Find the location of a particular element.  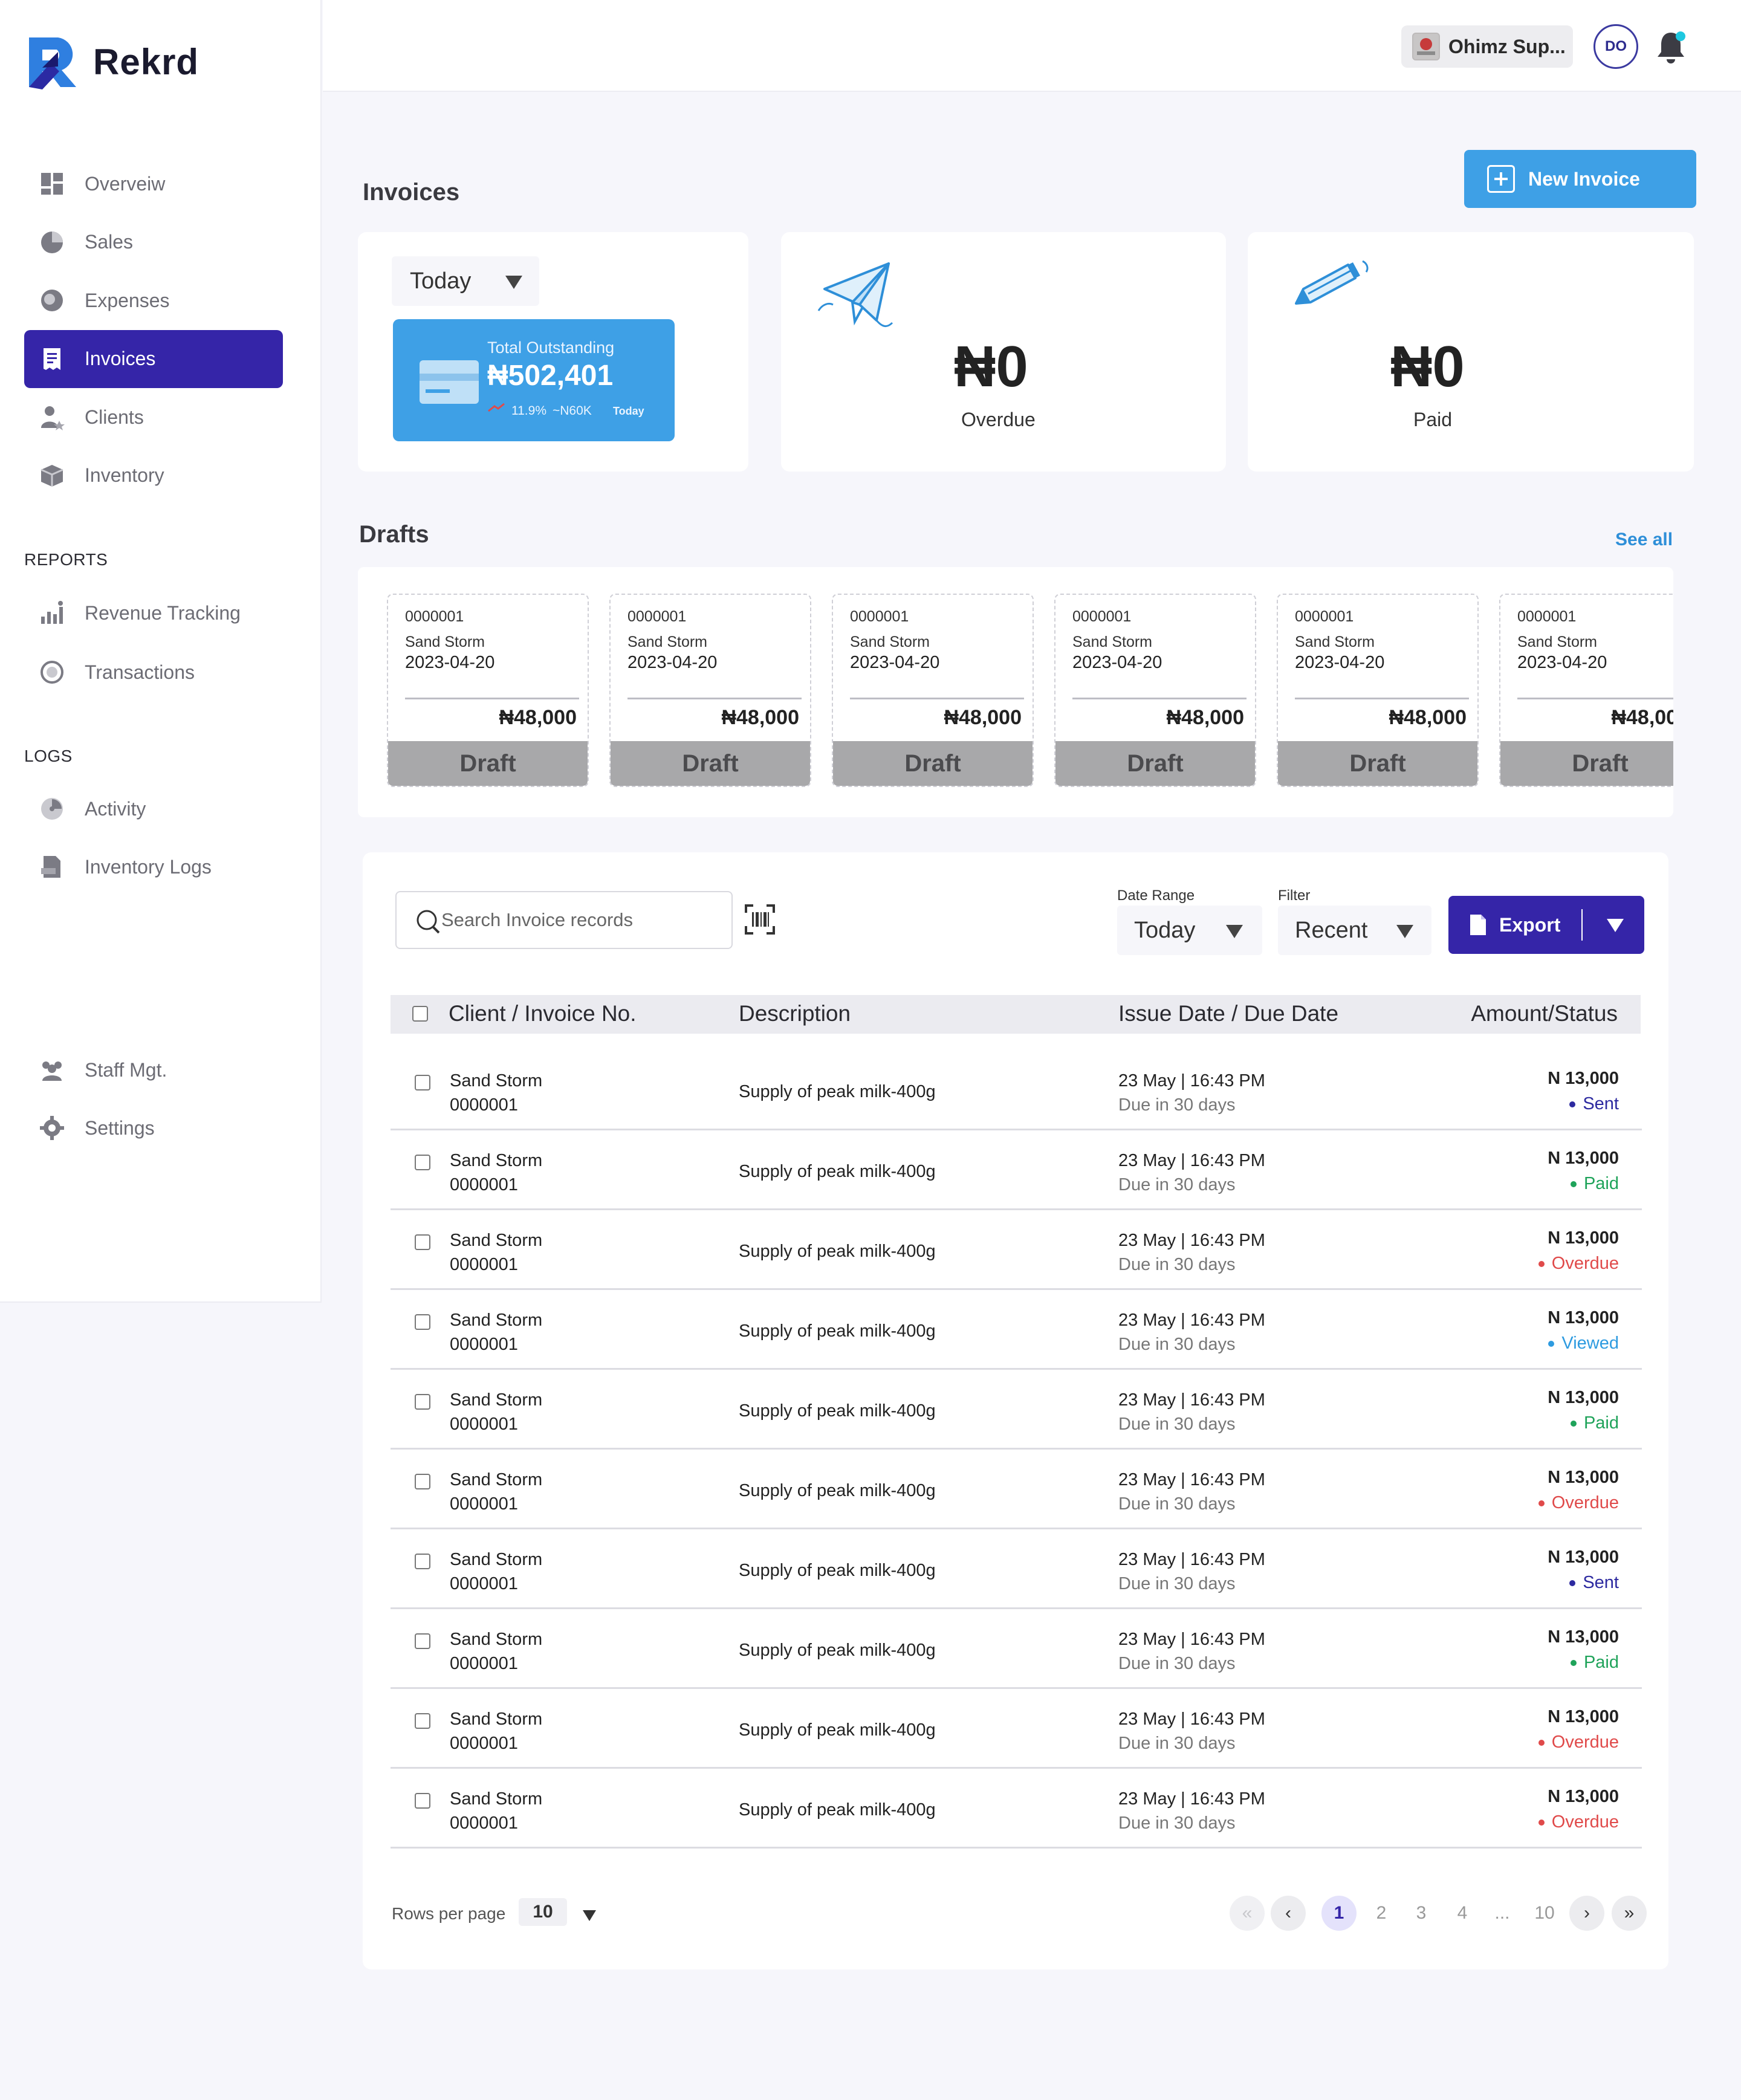

period-select: Today is located at coordinates (465, 281).